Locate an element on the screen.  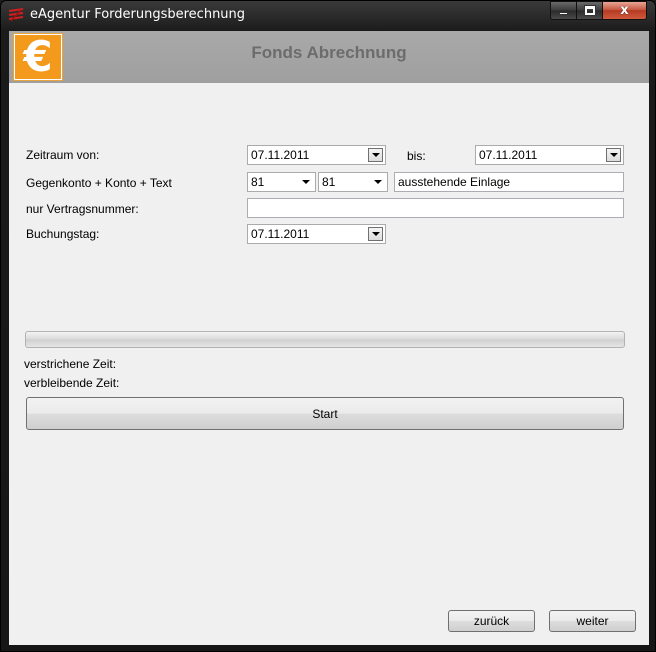
konto-value: 81 is located at coordinates (329, 182).